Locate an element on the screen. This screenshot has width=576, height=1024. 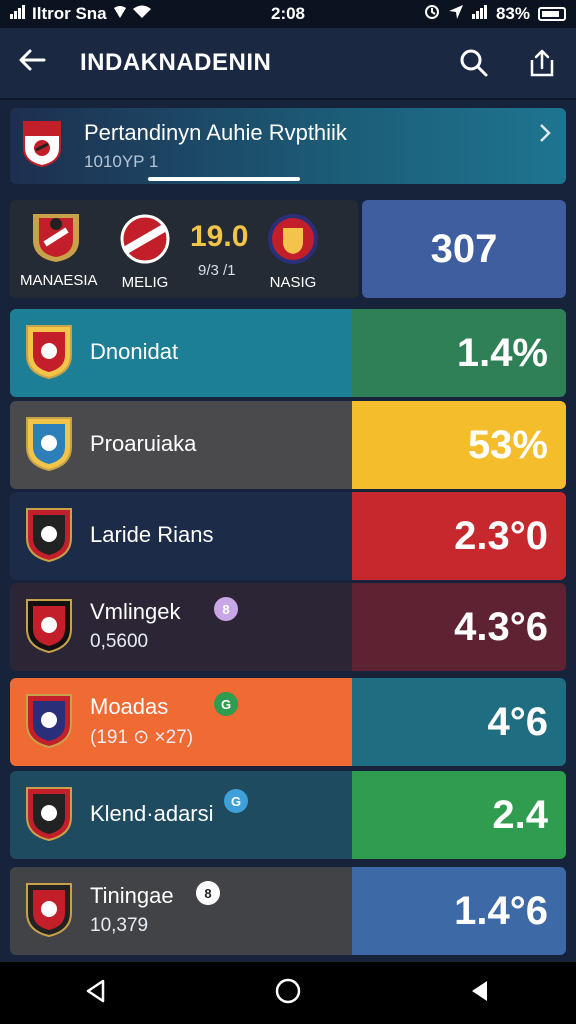
location-icon is located at coordinates (120, 14).